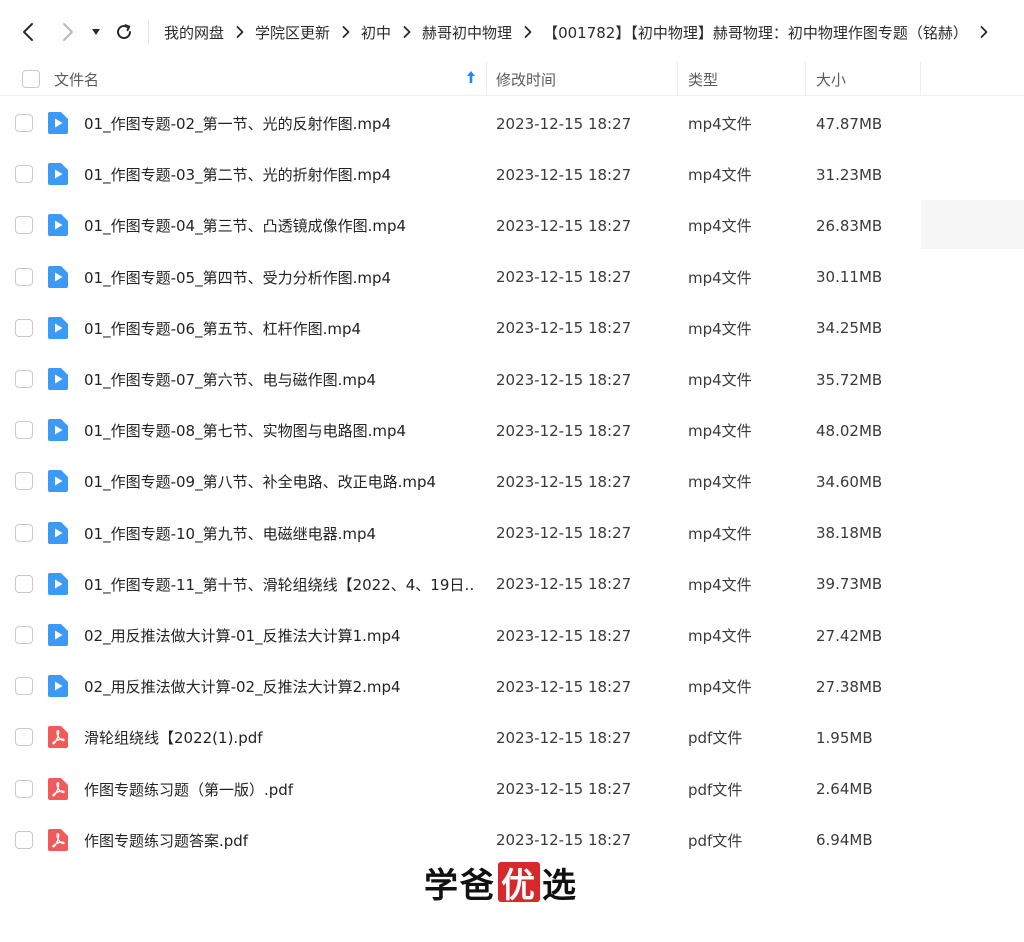  What do you see at coordinates (280, 481) in the screenshot?
I see `file-name: 01_作图专题-09_第八节、补全电路、改正电路.mp4` at bounding box center [280, 481].